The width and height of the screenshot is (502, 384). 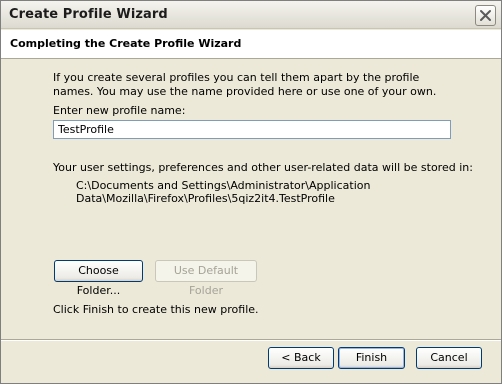 I want to click on window-title: Create Profile Wizard, so click(x=88, y=14).